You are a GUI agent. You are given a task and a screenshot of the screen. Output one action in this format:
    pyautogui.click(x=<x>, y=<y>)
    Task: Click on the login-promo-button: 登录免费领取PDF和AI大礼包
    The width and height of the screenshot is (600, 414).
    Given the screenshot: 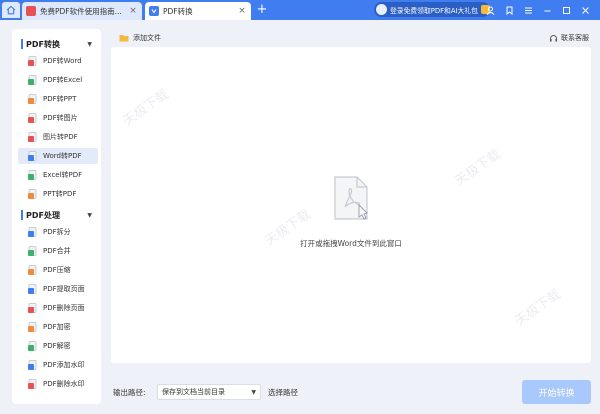 What is the action you would take?
    pyautogui.click(x=432, y=9)
    